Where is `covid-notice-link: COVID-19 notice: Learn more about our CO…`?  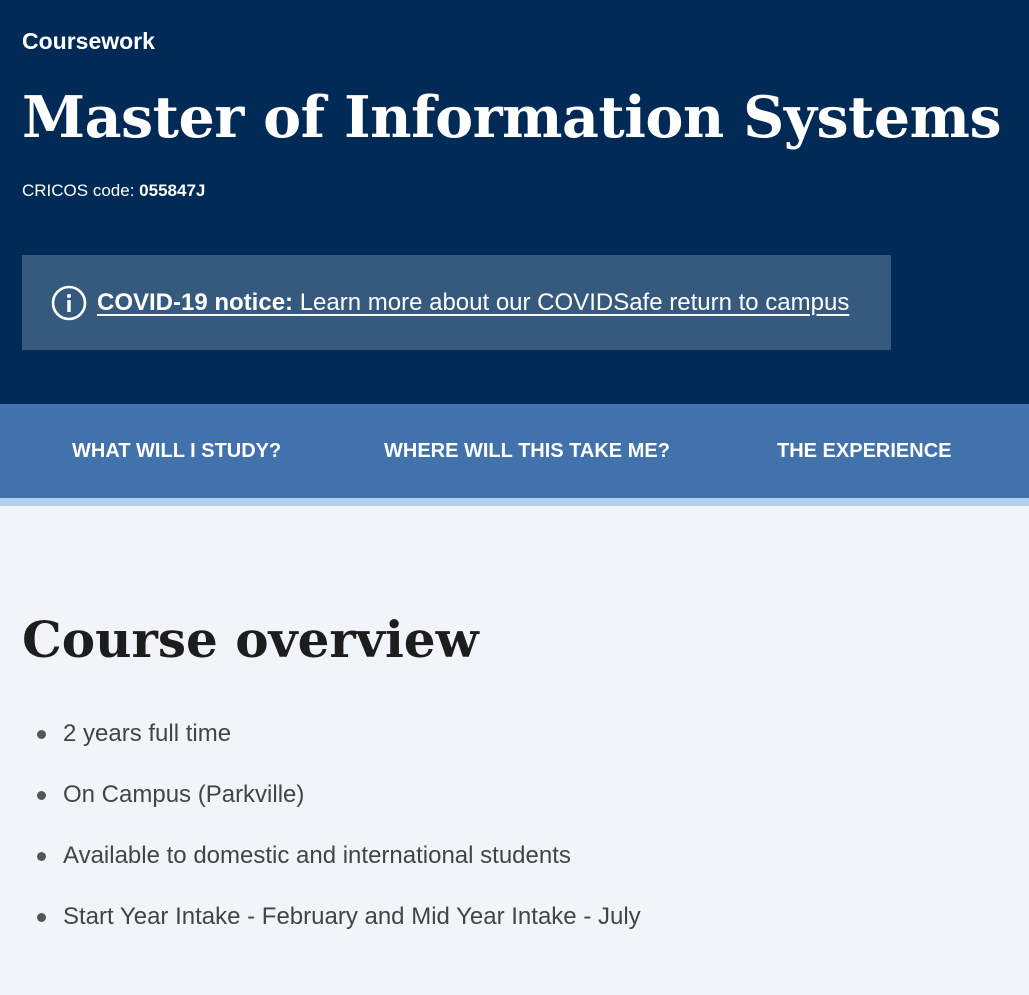
covid-notice-link: COVID-19 notice: Learn more about our CO… is located at coordinates (473, 303).